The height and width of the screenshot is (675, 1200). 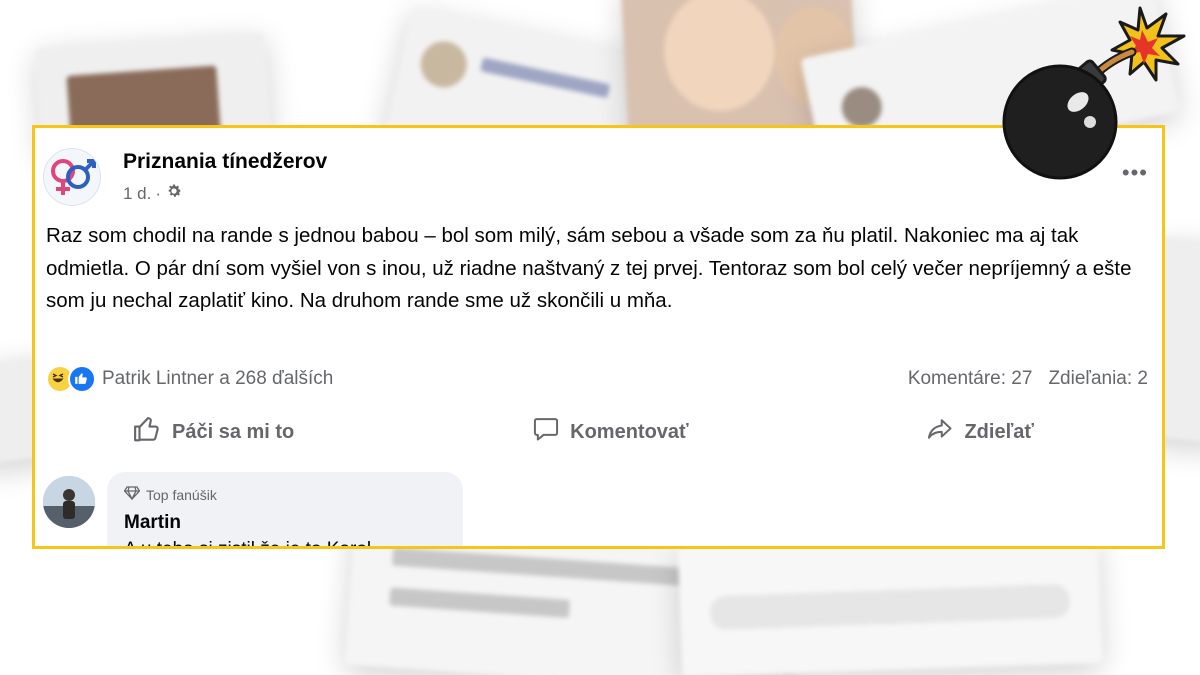 I want to click on like-button: Páči sa mi to, so click(x=213, y=432).